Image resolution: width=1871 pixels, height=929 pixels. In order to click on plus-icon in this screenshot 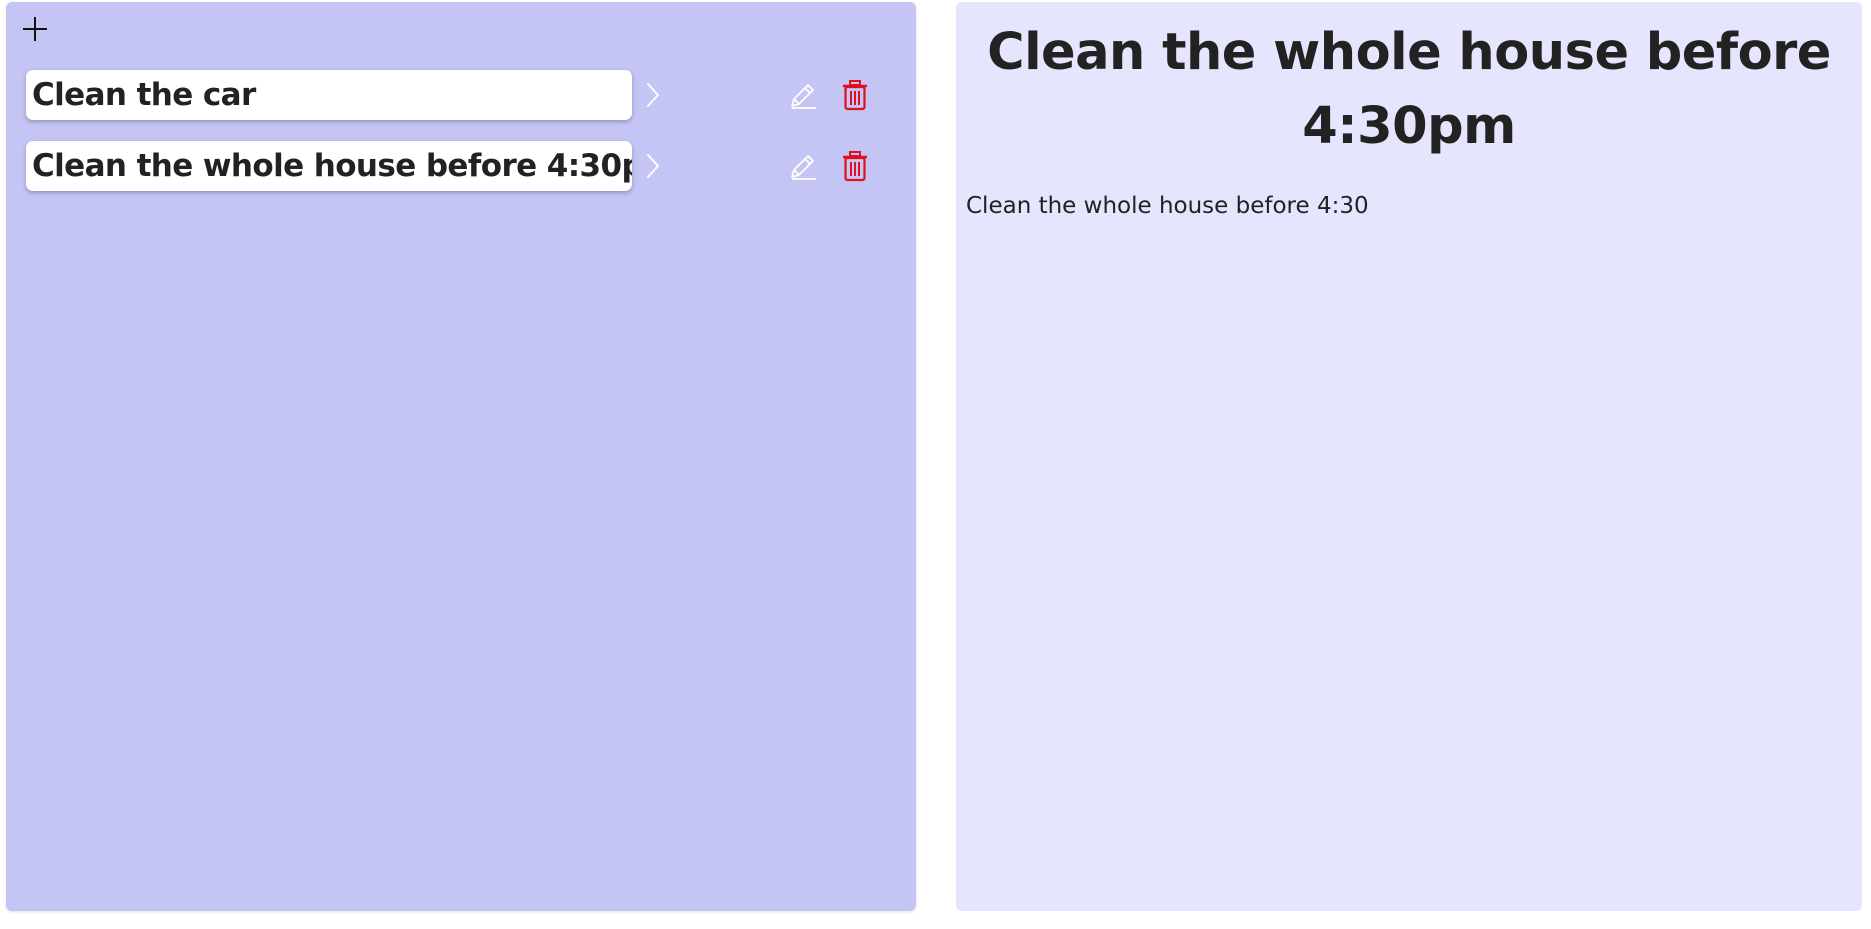, I will do `click(35, 29)`.